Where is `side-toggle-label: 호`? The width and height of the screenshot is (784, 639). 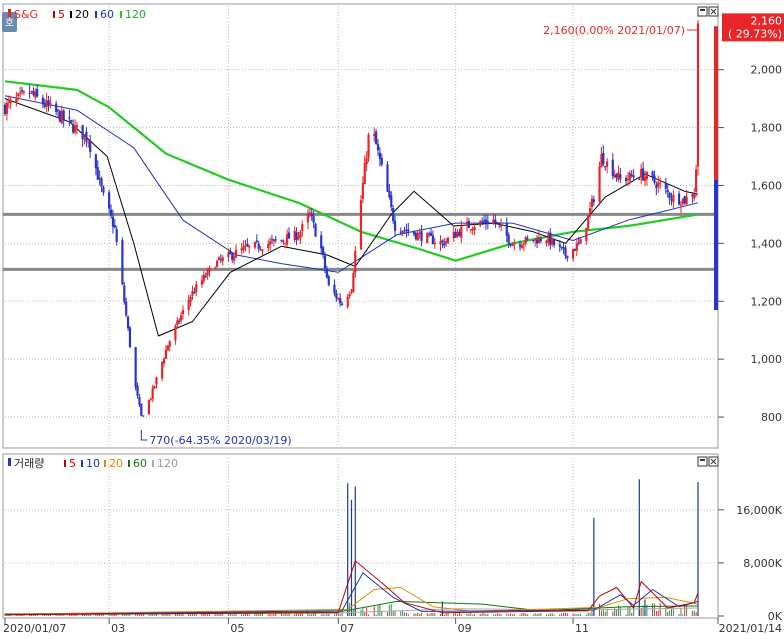
side-toggle-label: 호 is located at coordinates (9, 23).